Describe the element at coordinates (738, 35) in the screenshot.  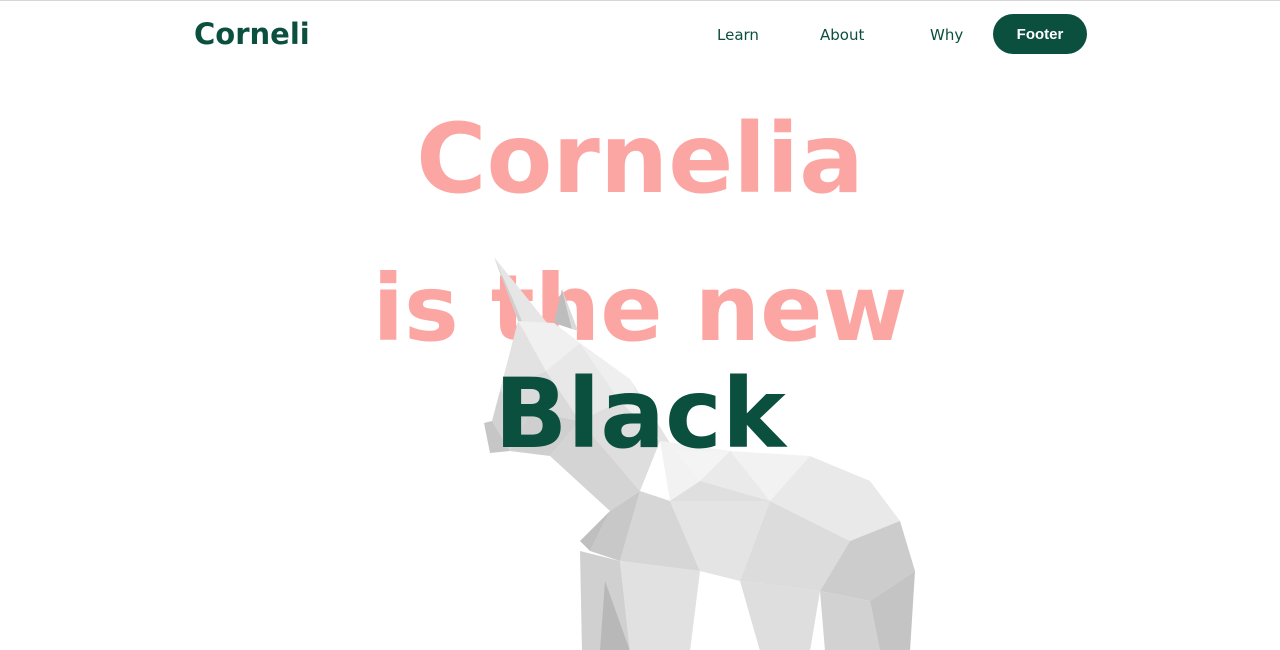
I see `nav-link-learn: Learn` at that location.